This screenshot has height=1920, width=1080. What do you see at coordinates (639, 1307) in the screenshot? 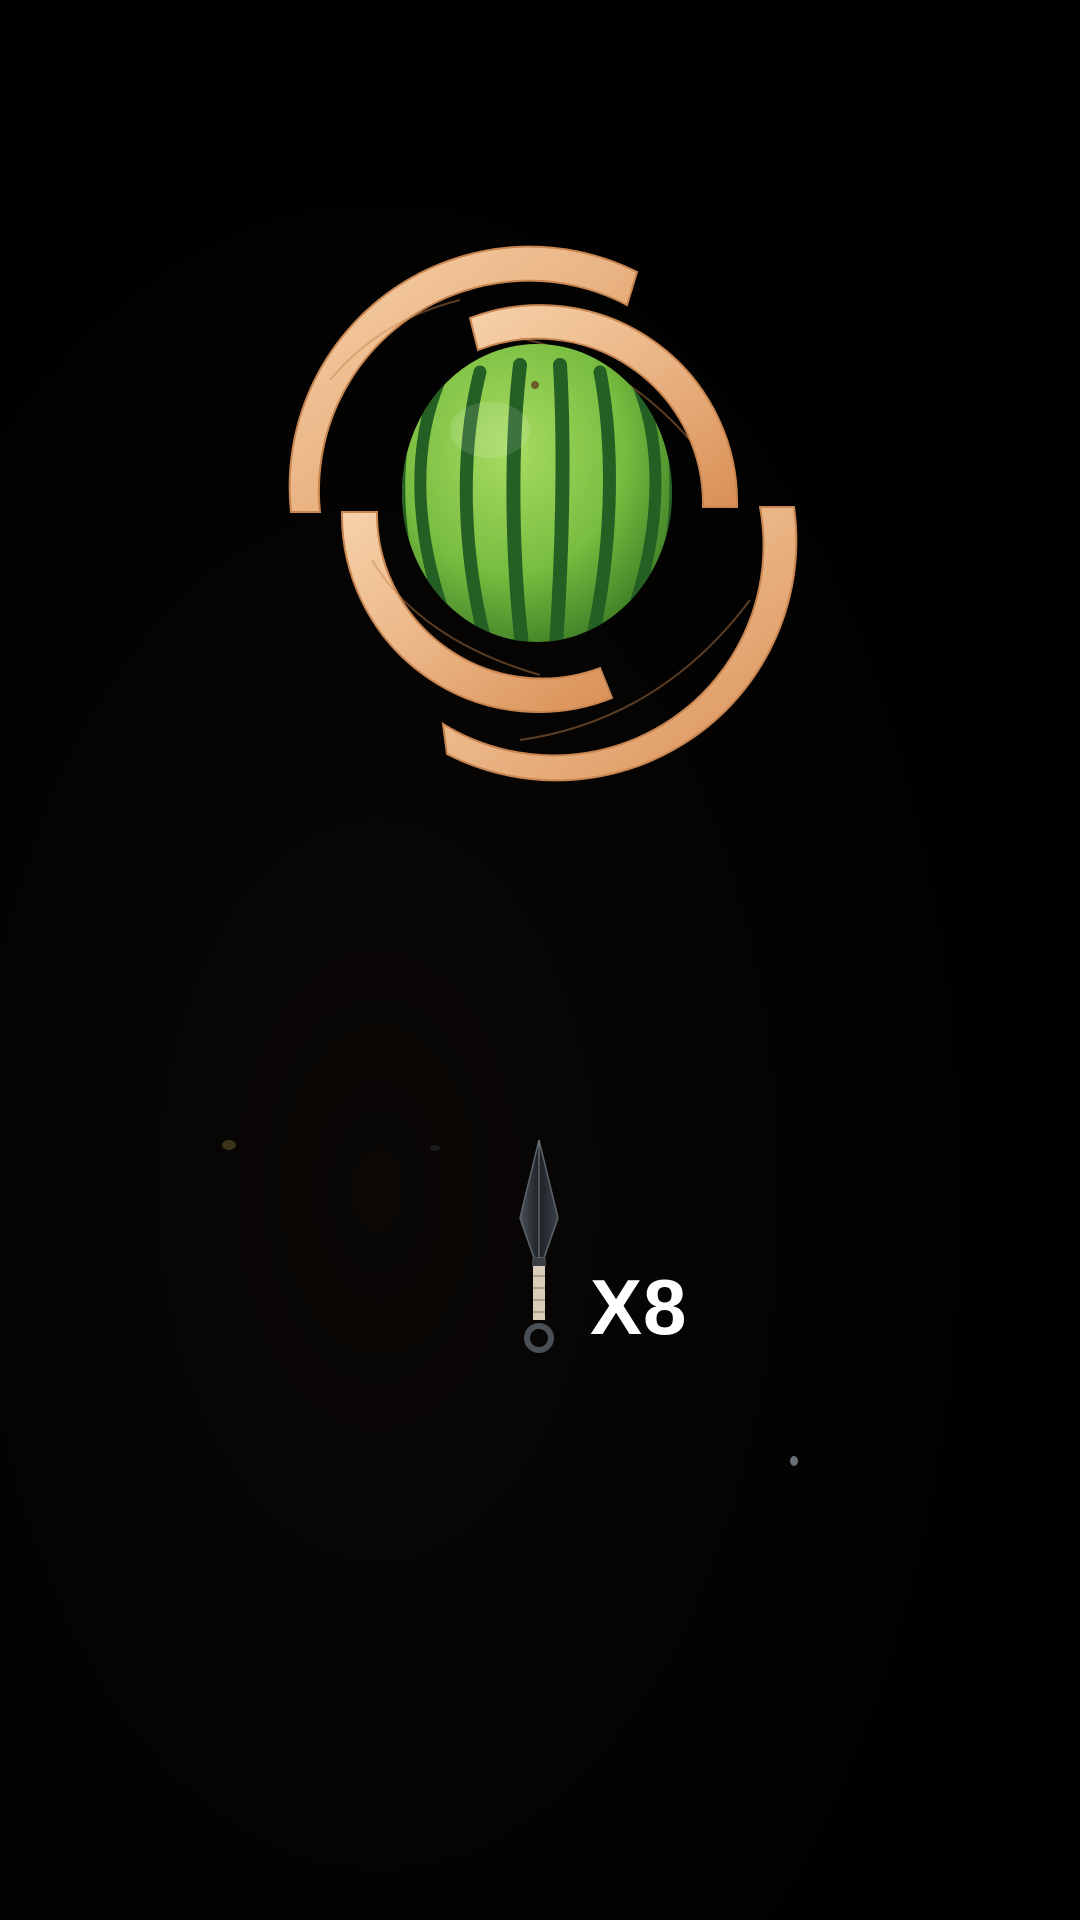
I see `knives-remaining-counter: X8` at bounding box center [639, 1307].